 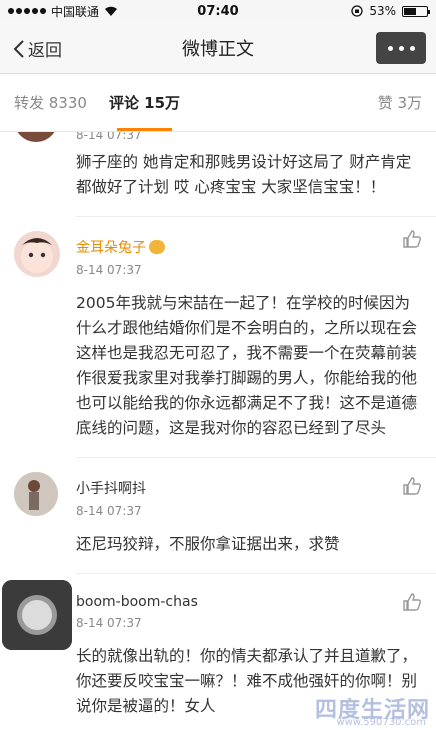 I want to click on more-button, so click(x=401, y=48).